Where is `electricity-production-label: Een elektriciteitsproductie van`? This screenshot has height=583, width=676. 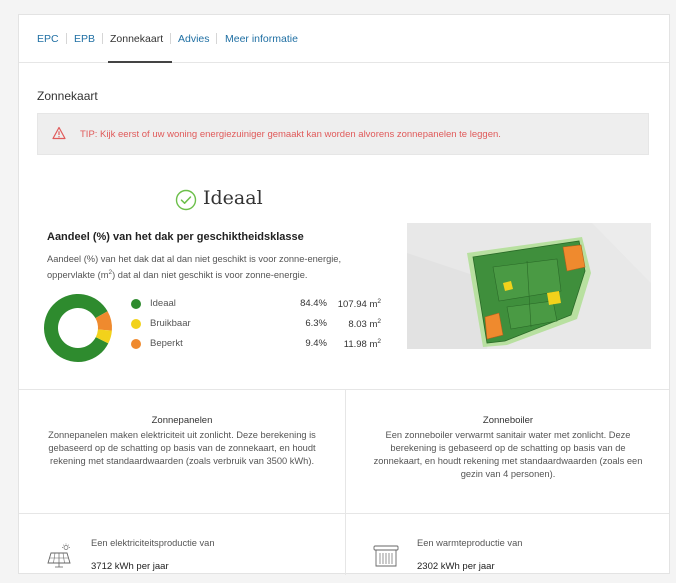
electricity-production-label: Een elektriciteitsproductie van is located at coordinates (153, 543).